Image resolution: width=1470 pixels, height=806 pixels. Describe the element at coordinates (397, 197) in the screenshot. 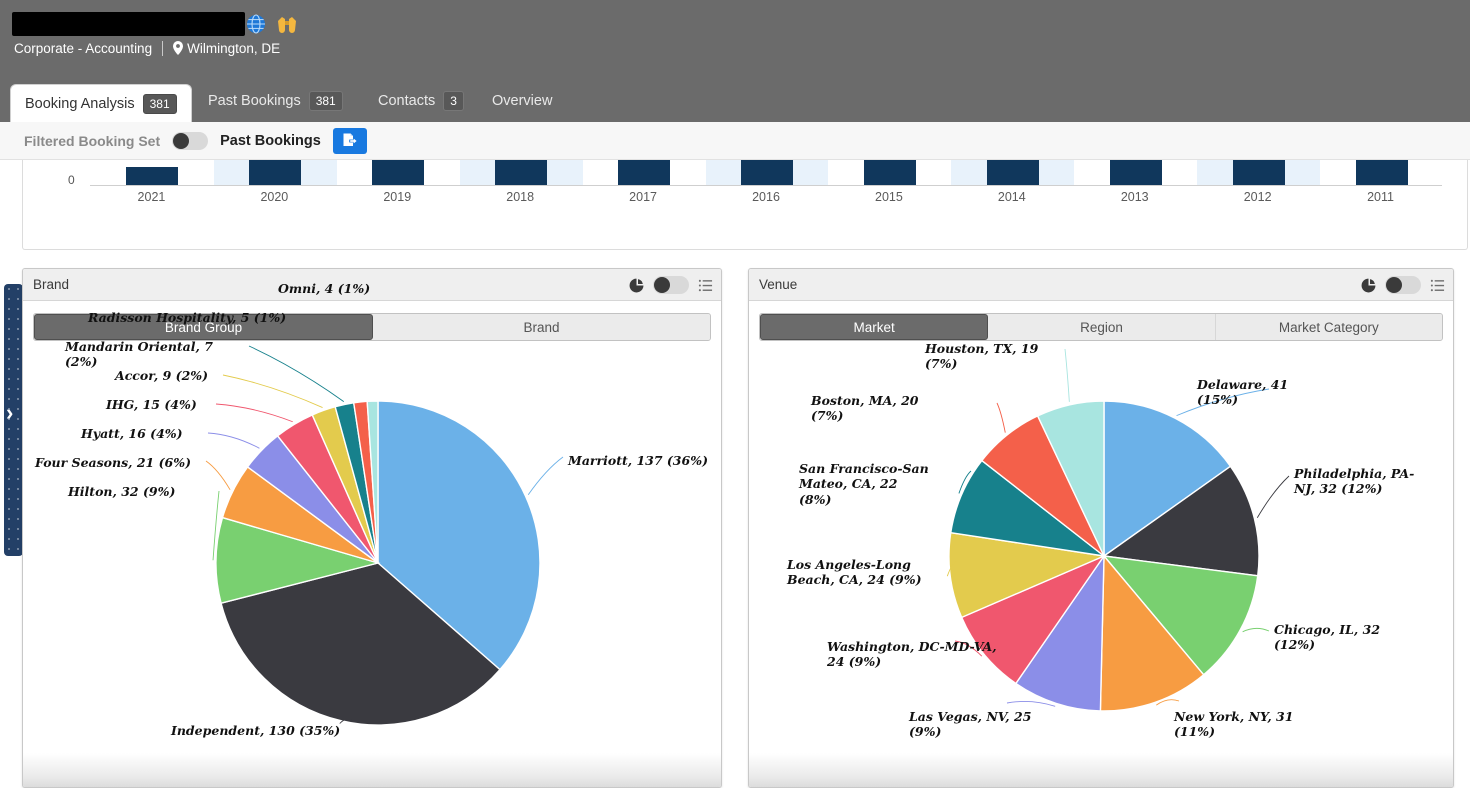

I see `timeline-year-label: 2019` at that location.